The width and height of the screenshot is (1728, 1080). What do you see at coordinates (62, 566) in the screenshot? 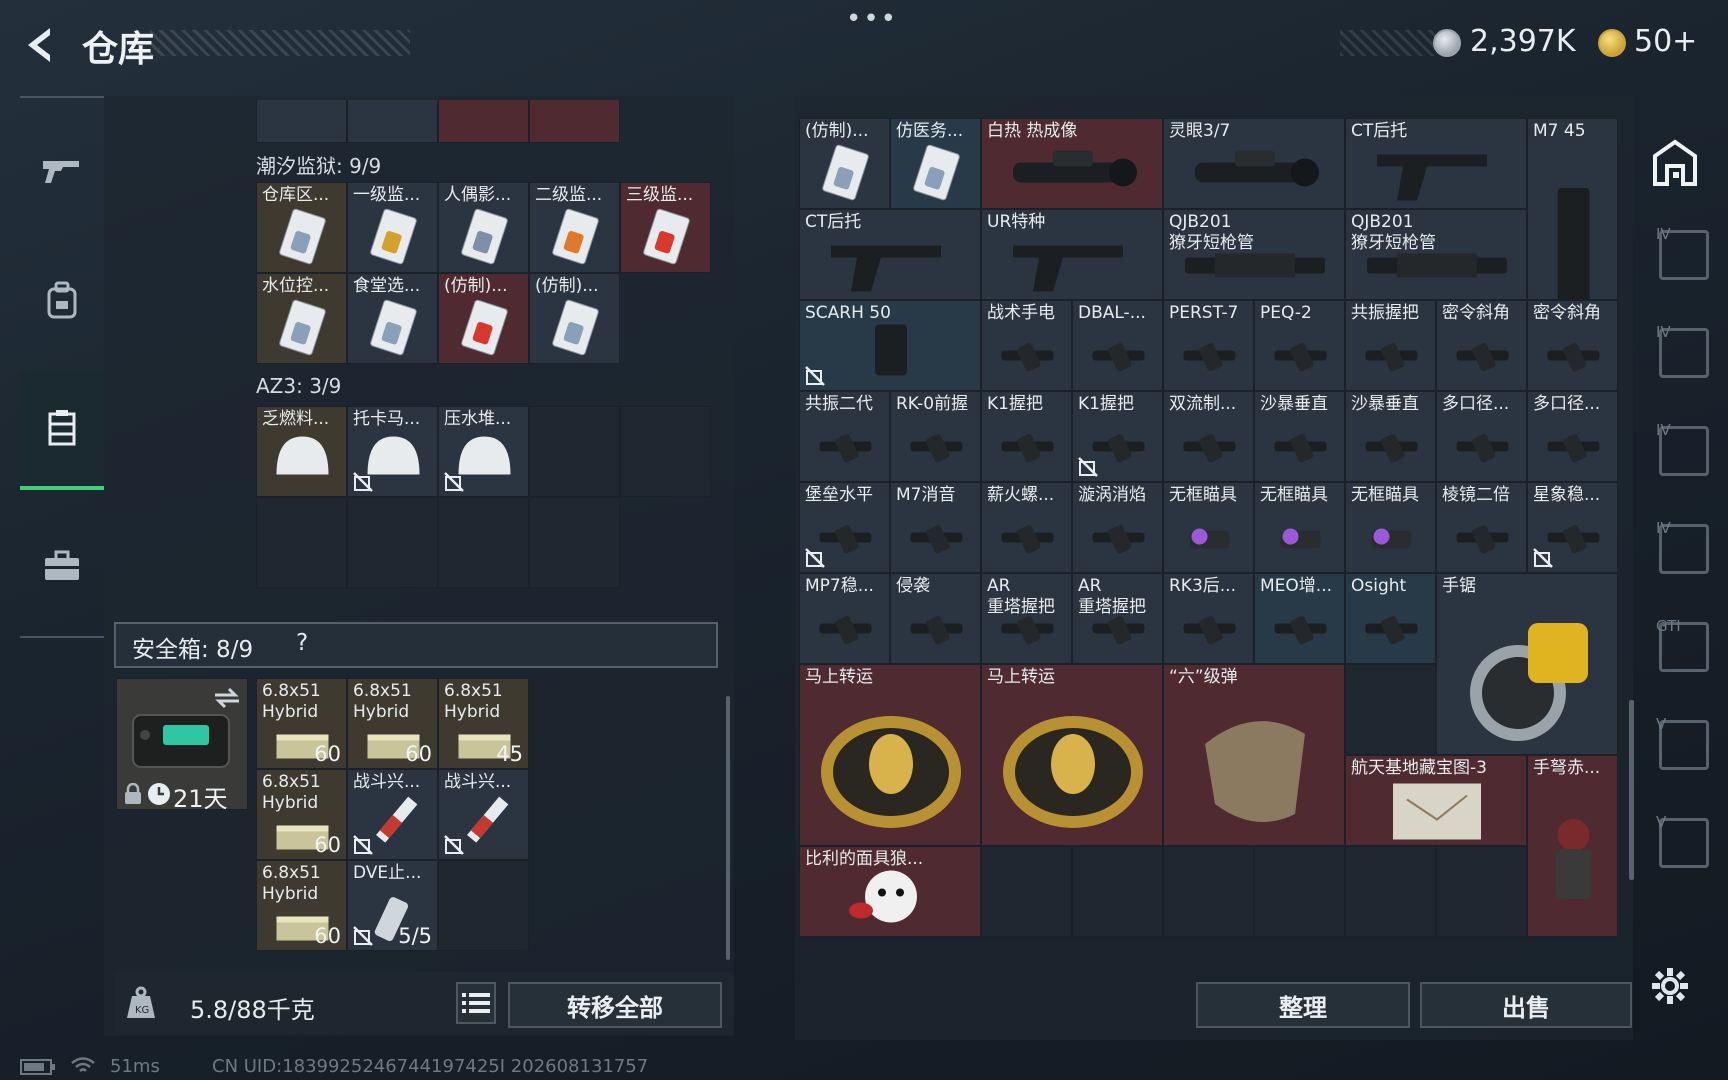
I see `sidebar-item-briefcase` at bounding box center [62, 566].